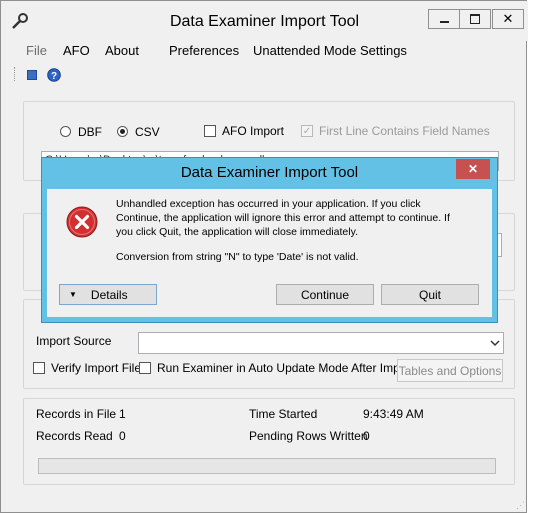  Describe the element at coordinates (122, 50) in the screenshot. I see `menu-about: About` at that location.